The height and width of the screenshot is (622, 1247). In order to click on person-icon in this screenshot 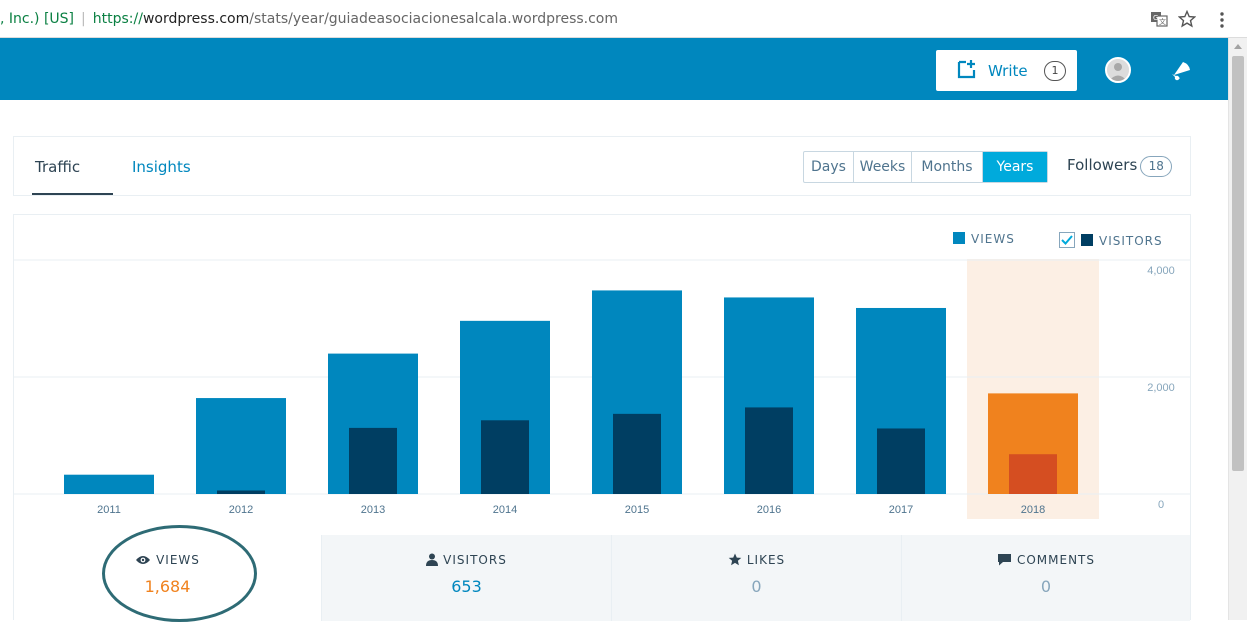, I will do `click(432, 559)`.